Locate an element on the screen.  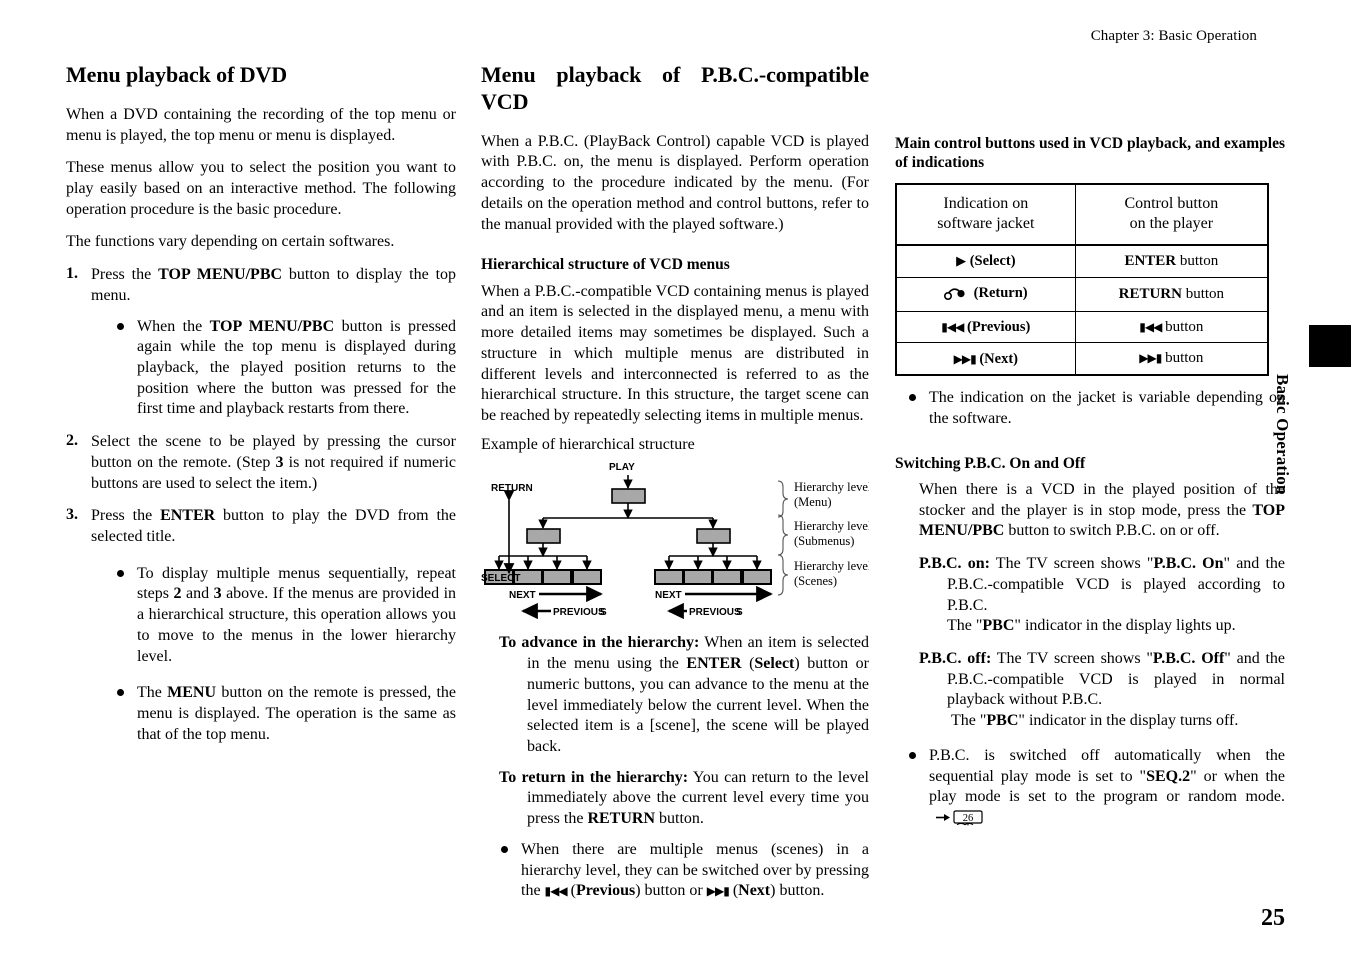
step-number: 3. is located at coordinates (72, 515).